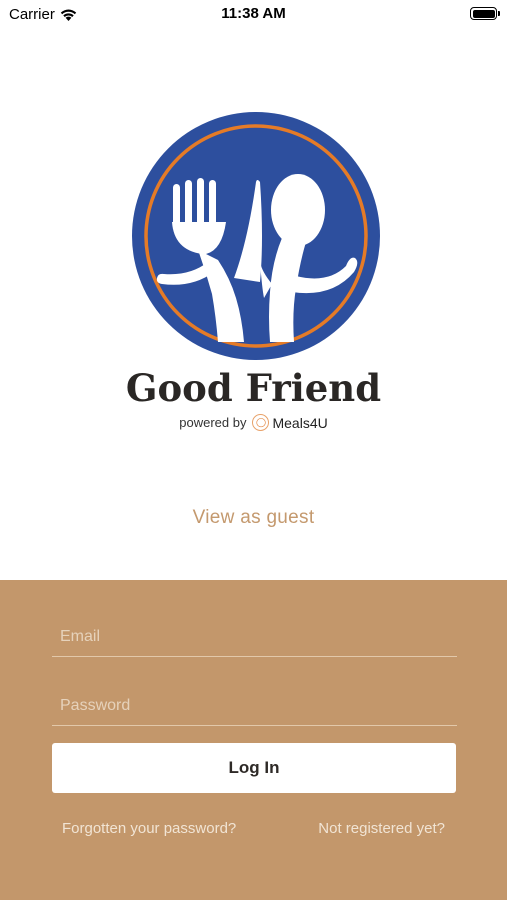 The image size is (507, 900). Describe the element at coordinates (485, 13) in the screenshot. I see `battery-icon` at that location.